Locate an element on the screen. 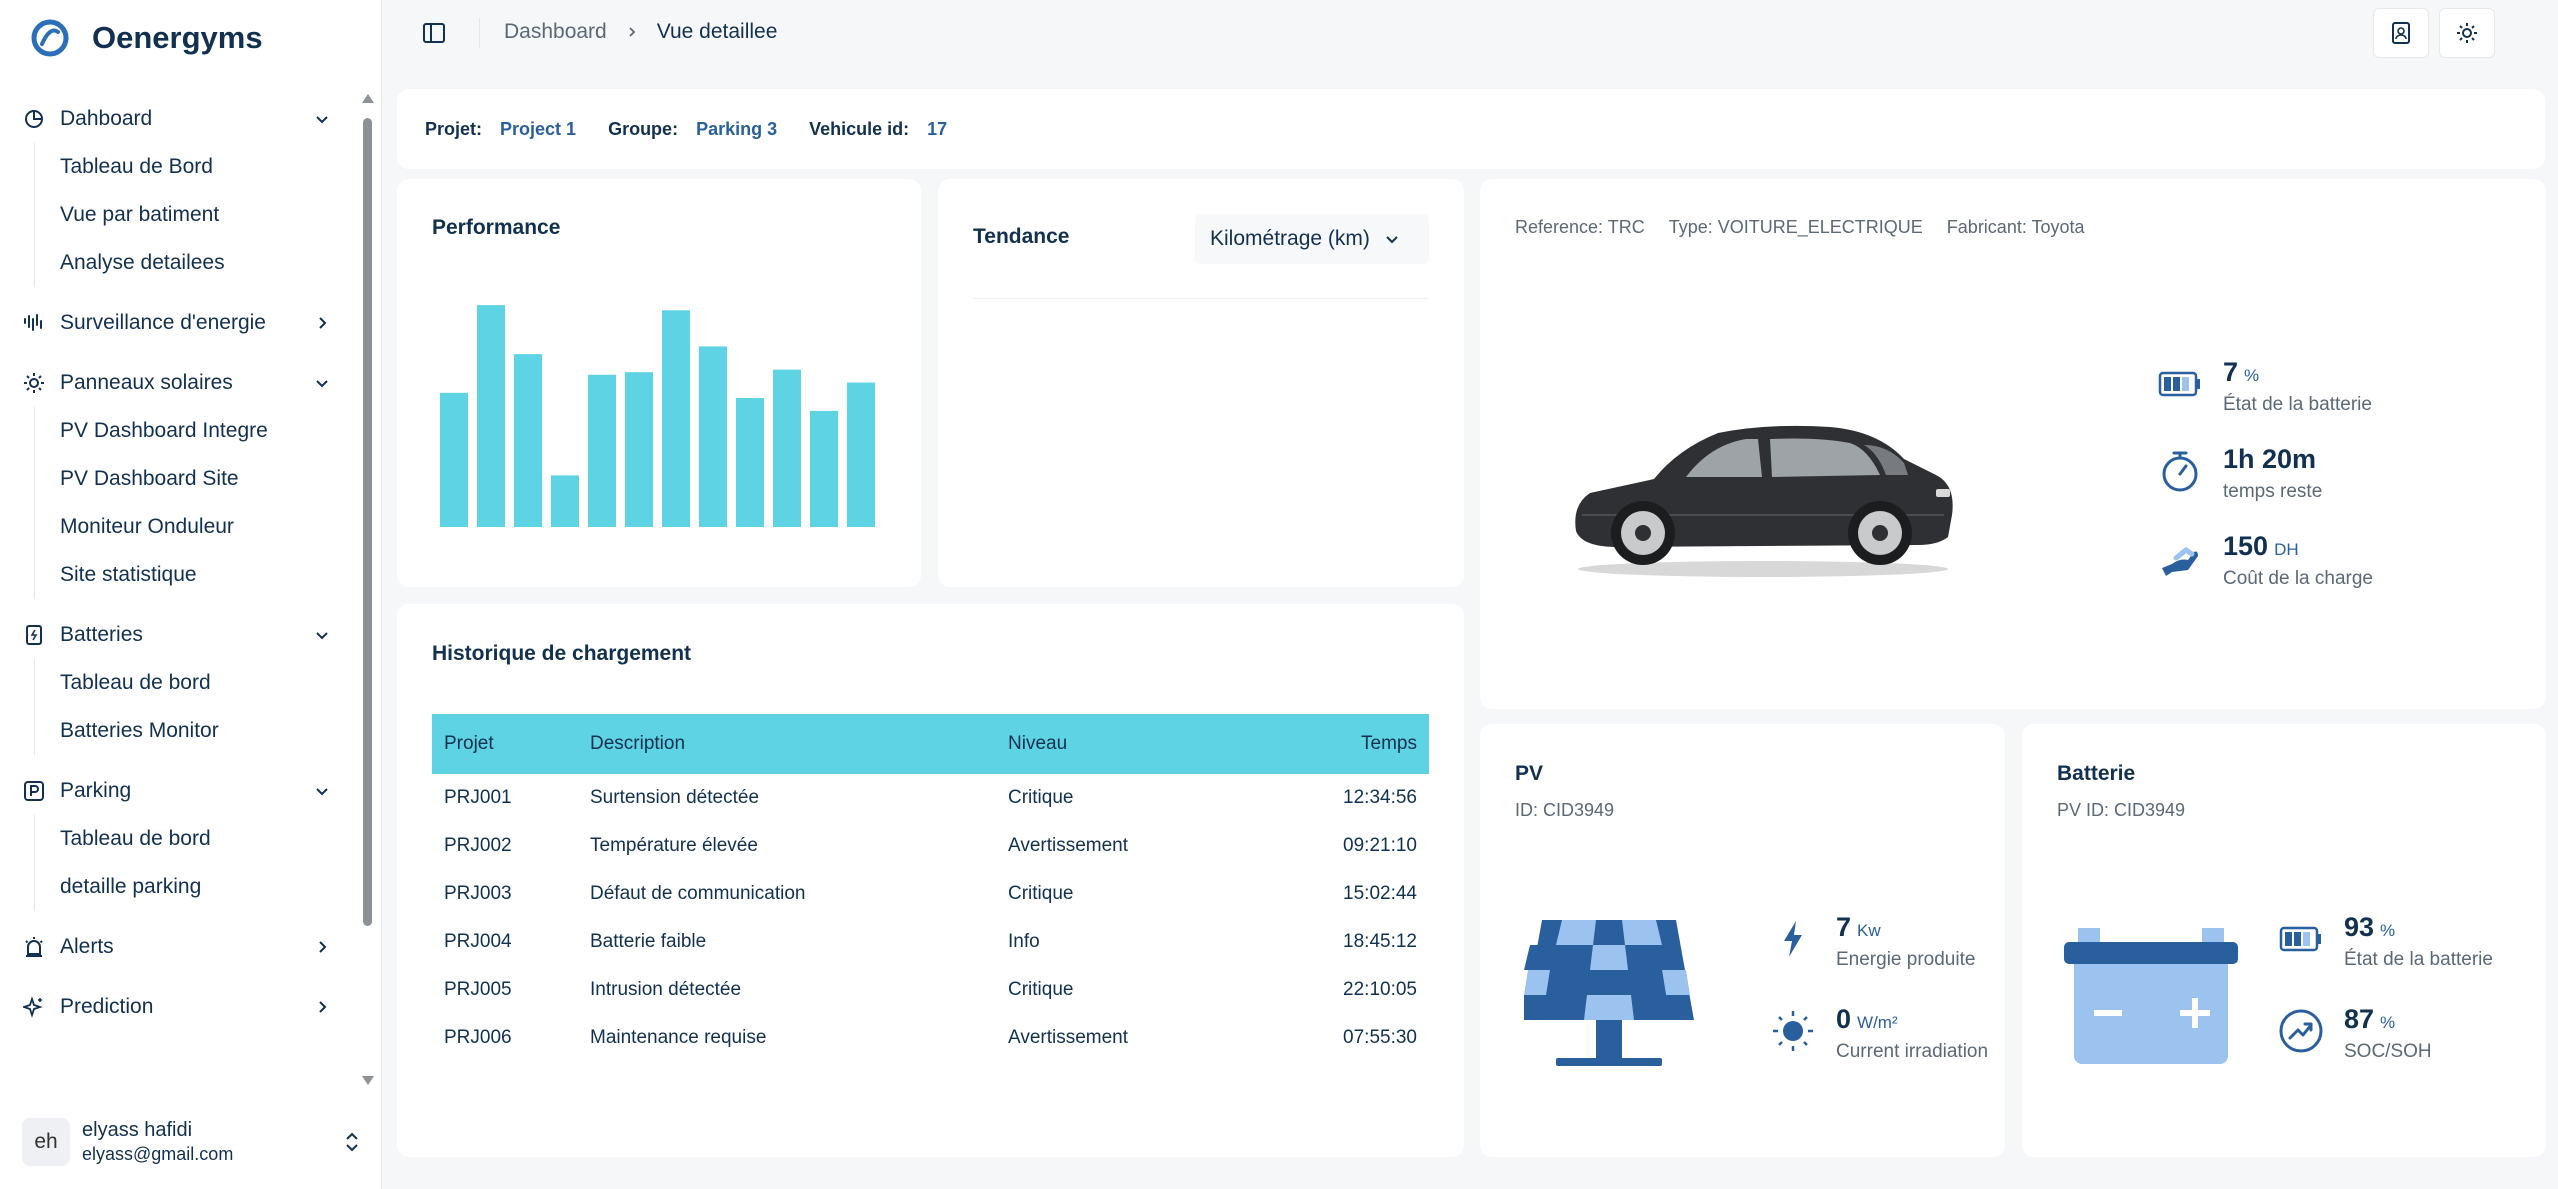 The image size is (2558, 1189). column-header: Projet is located at coordinates (511, 744).